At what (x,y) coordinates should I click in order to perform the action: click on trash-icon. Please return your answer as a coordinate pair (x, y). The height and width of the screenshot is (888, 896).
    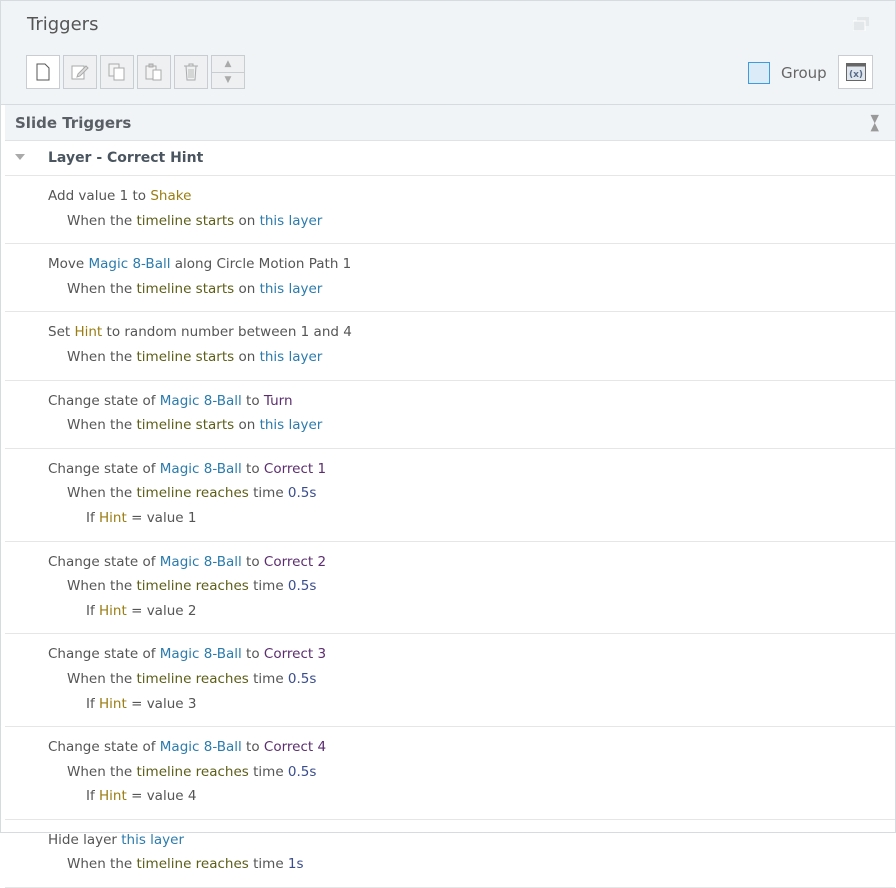
    Looking at the image, I should click on (191, 72).